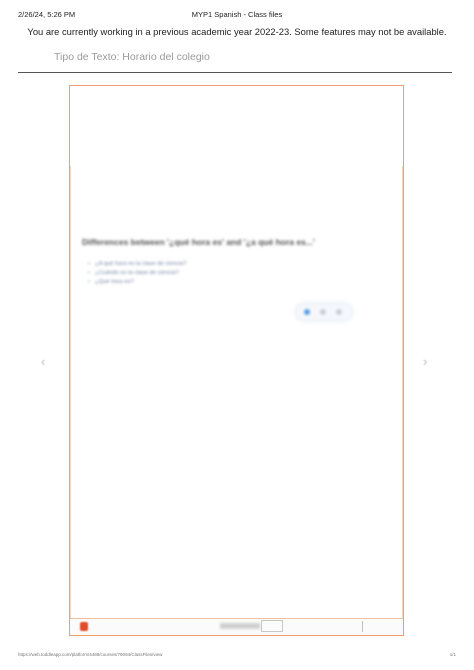  I want to click on page-number-field, so click(272, 626).